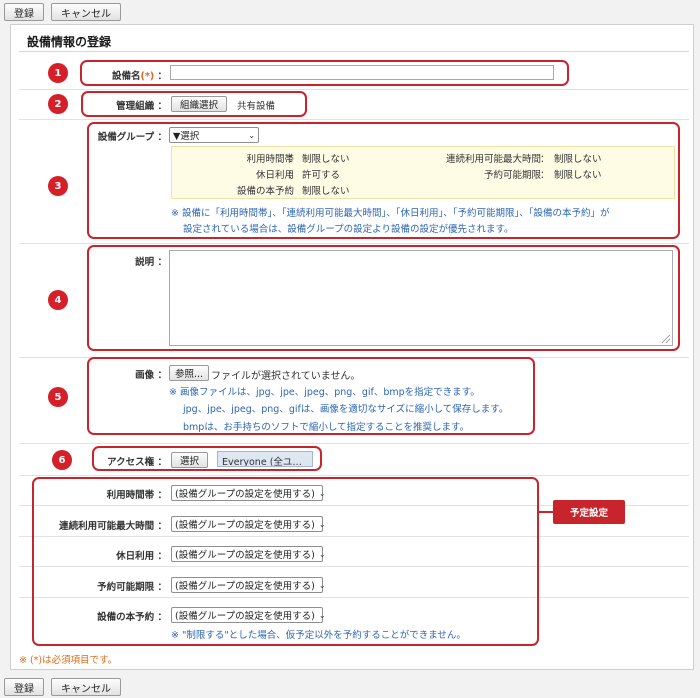 This screenshot has height=698, width=700. Describe the element at coordinates (58, 397) in the screenshot. I see `annotation-badge-5: 5` at that location.